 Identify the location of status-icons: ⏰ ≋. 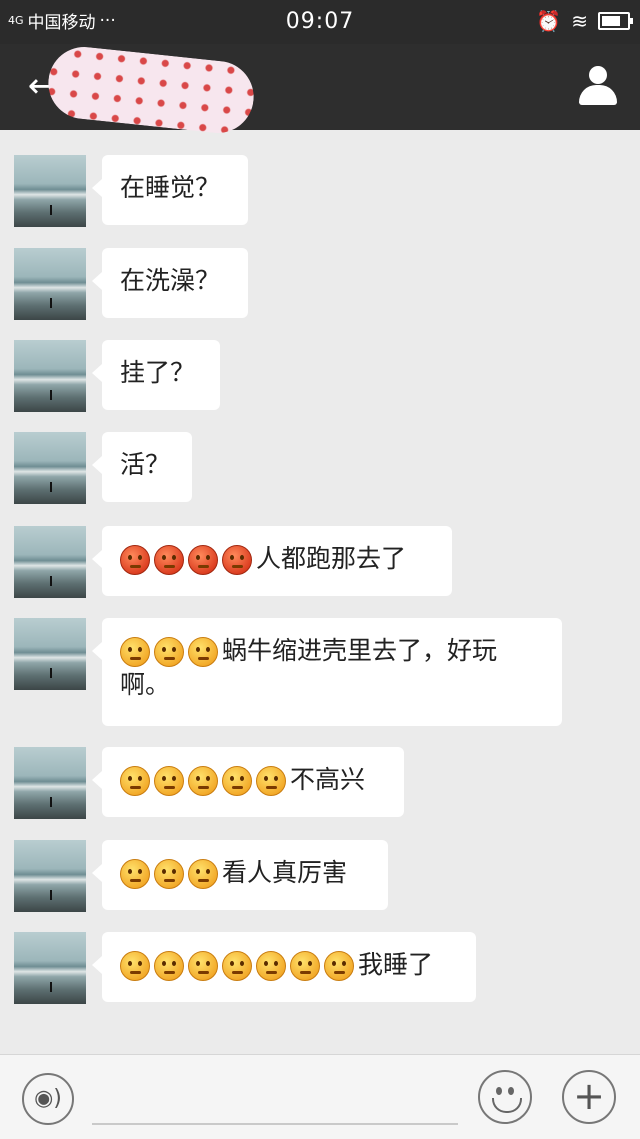
(584, 21).